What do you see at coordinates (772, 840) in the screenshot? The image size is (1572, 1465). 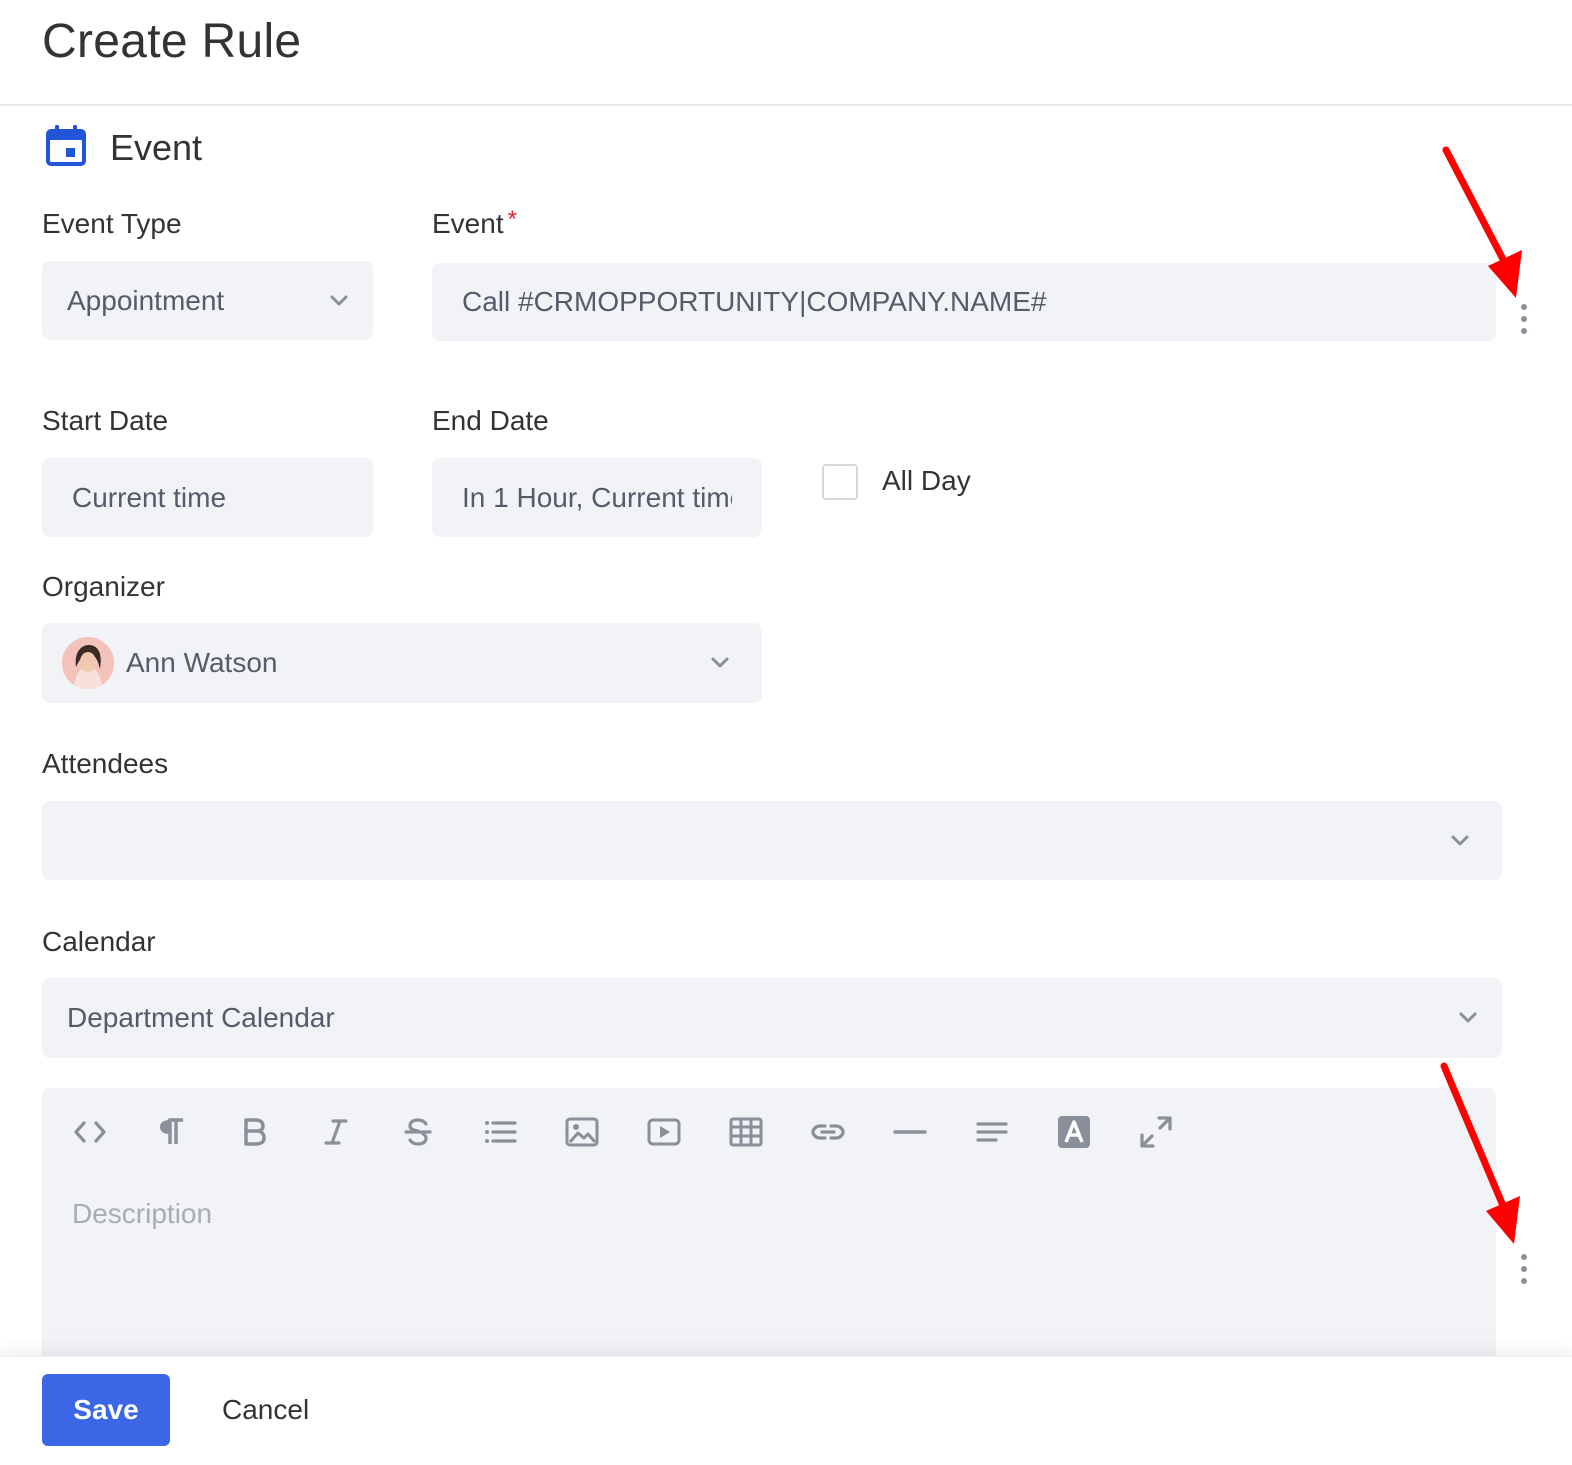 I see `attendees-select` at bounding box center [772, 840].